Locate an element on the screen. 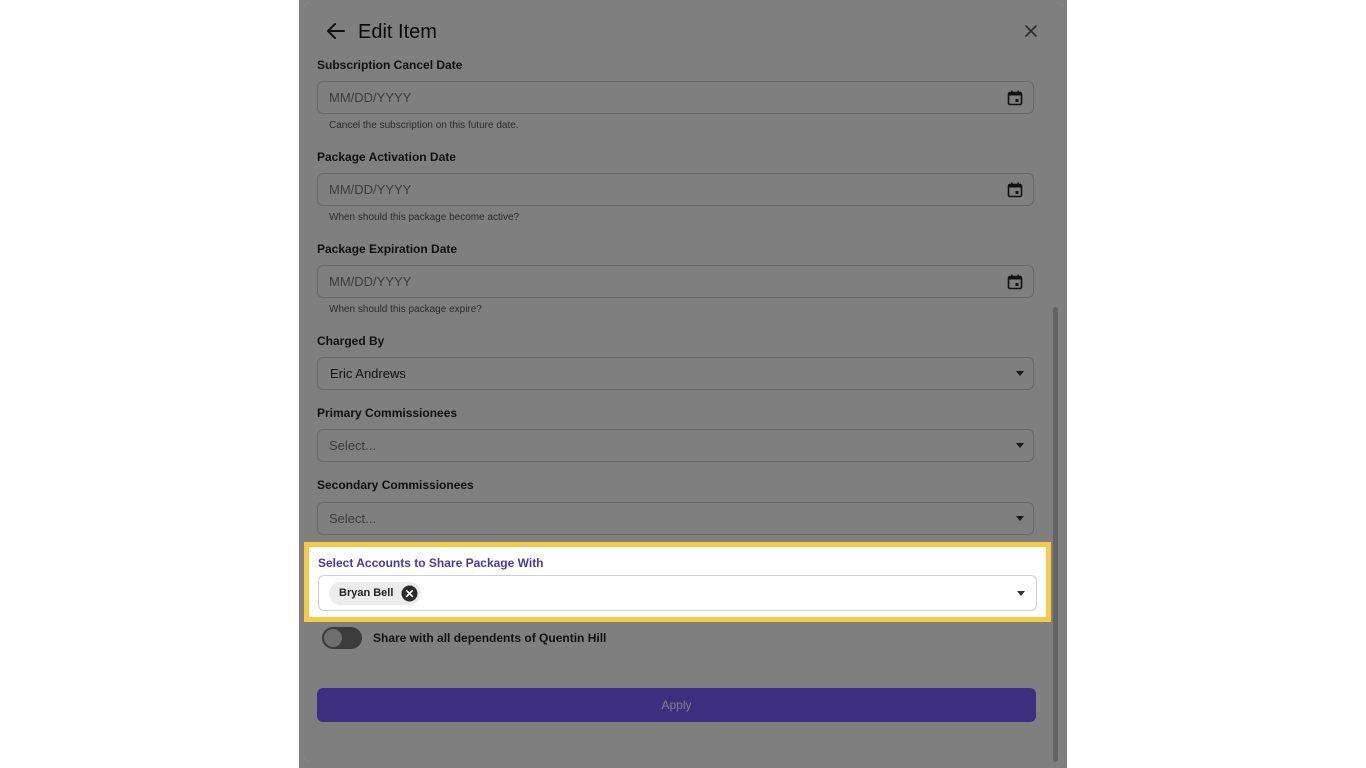  account-chip: Bryan Bell is located at coordinates (375, 593).